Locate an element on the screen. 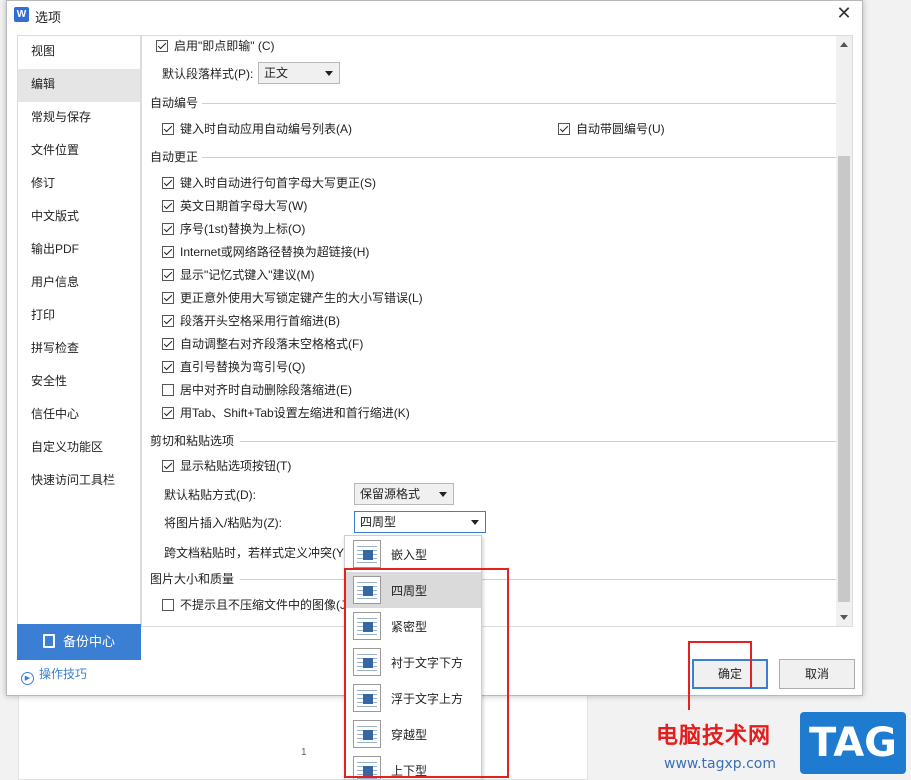 The width and height of the screenshot is (911, 780). checkbox-label: 键入时自动进行句首字母大写更正(S) is located at coordinates (278, 183).